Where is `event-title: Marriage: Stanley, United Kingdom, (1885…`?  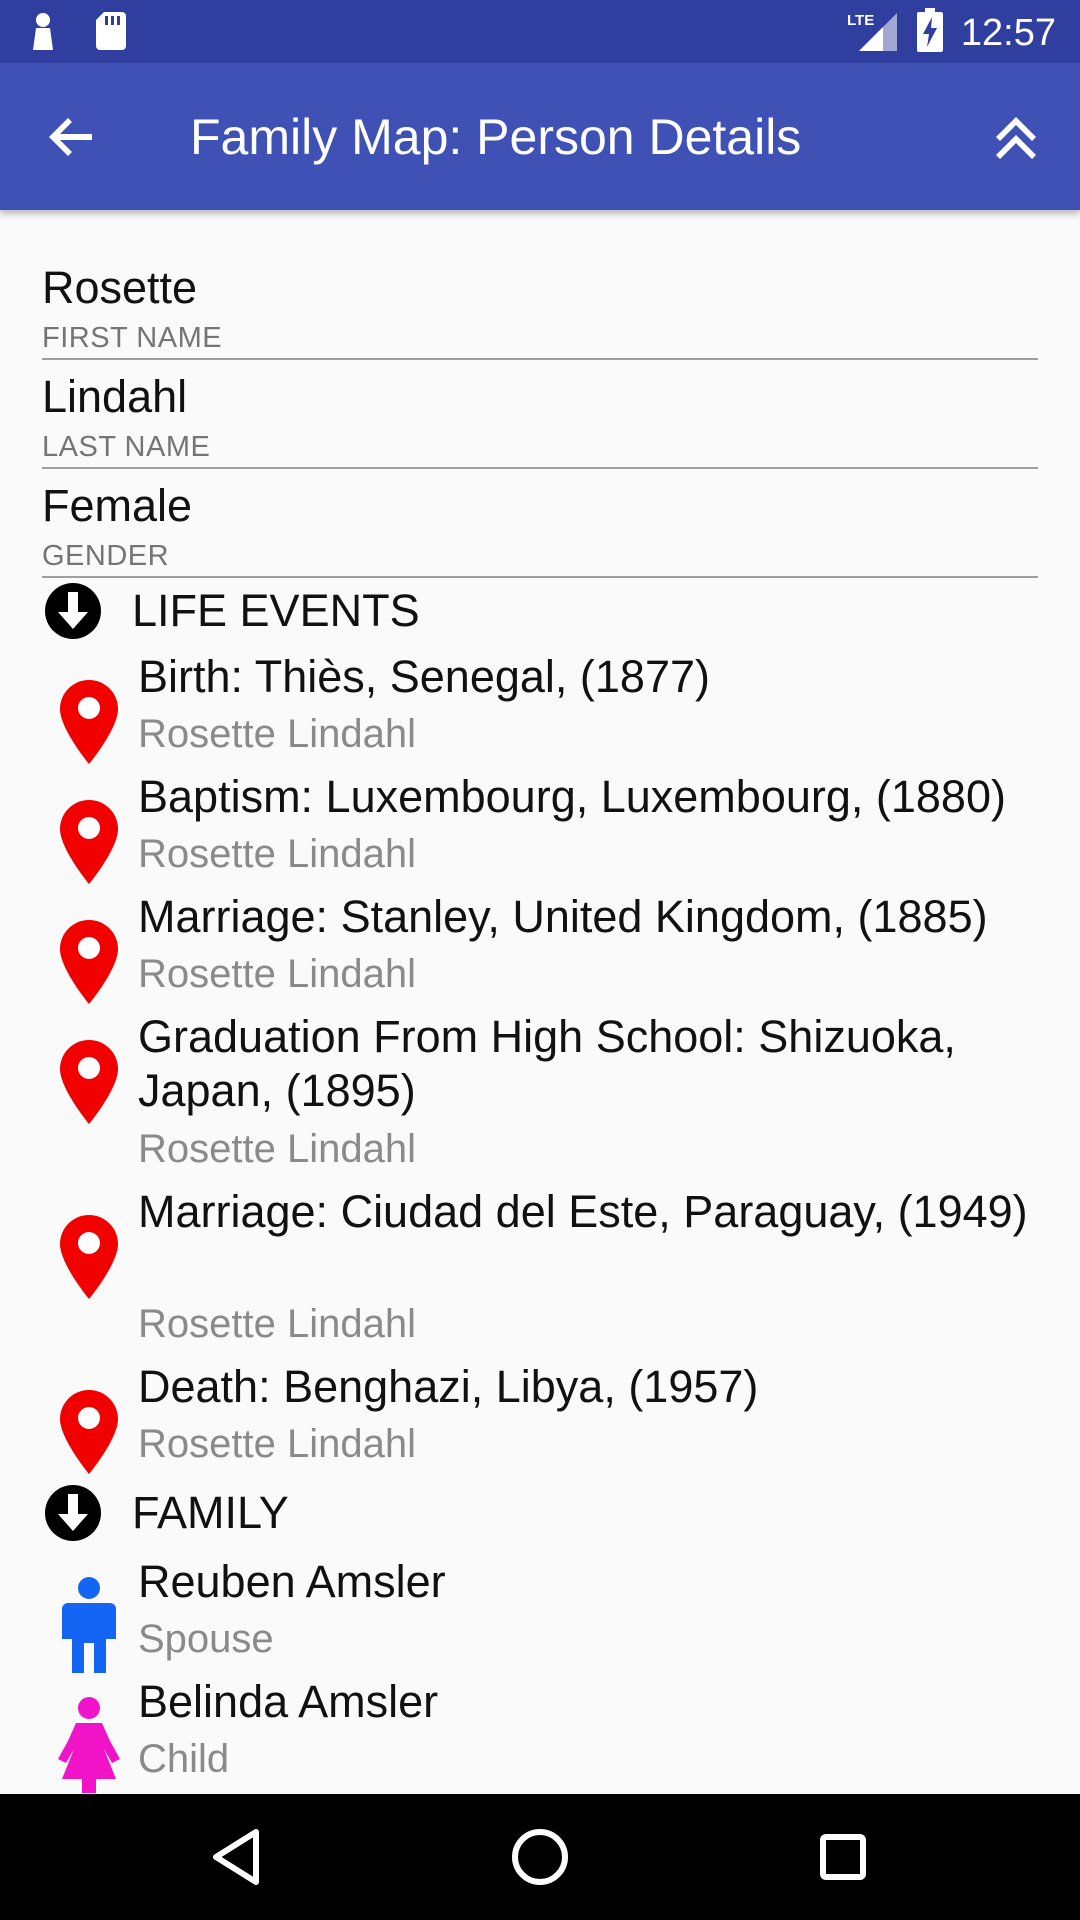
event-title: Marriage: Stanley, United Kingdom, (1885… is located at coordinates (563, 916).